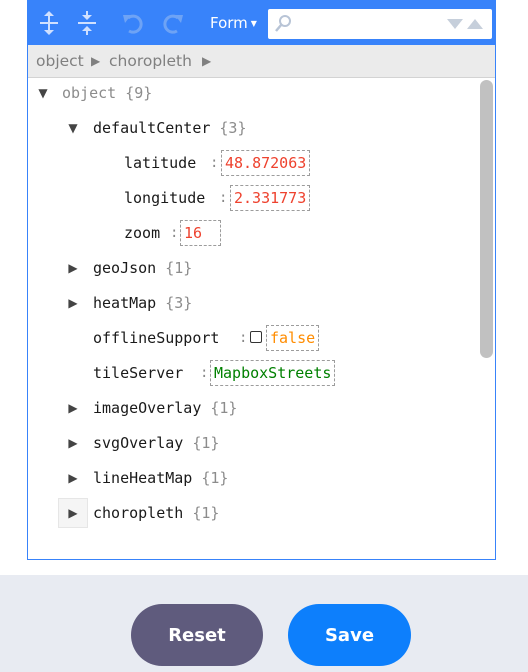  I want to click on vertical-scrollbar, so click(486, 219).